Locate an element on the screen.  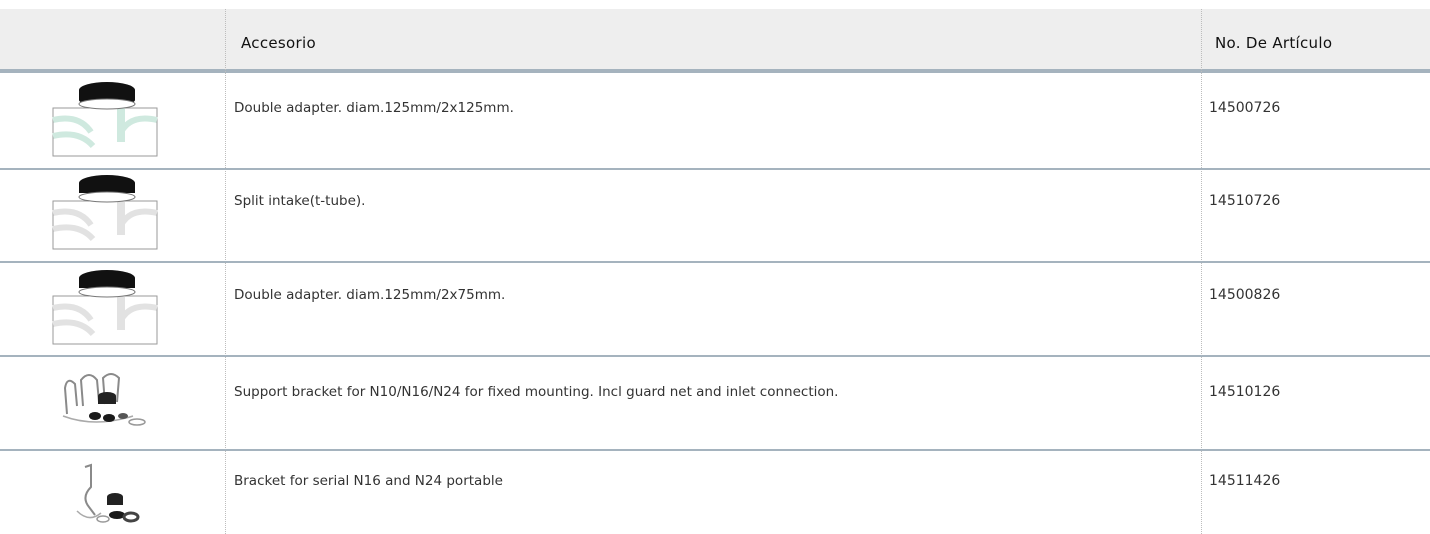
row-description: Bracket for serial N16 and N24 portable is located at coordinates (368, 481).